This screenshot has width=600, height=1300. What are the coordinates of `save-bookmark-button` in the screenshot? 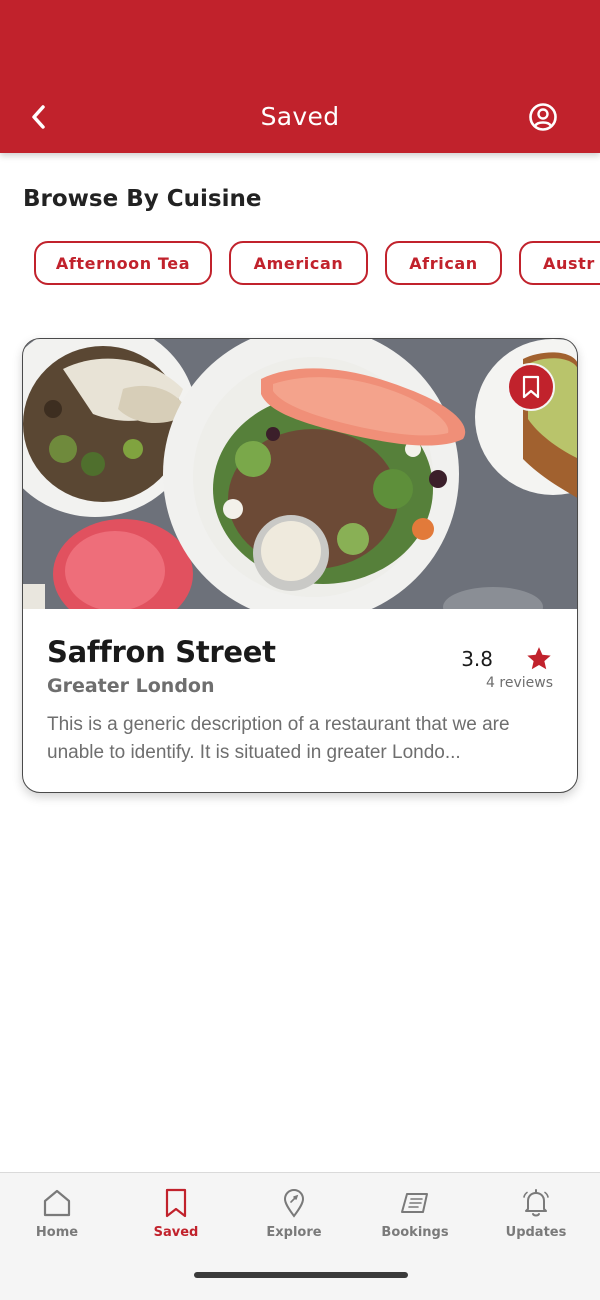 It's located at (531, 387).